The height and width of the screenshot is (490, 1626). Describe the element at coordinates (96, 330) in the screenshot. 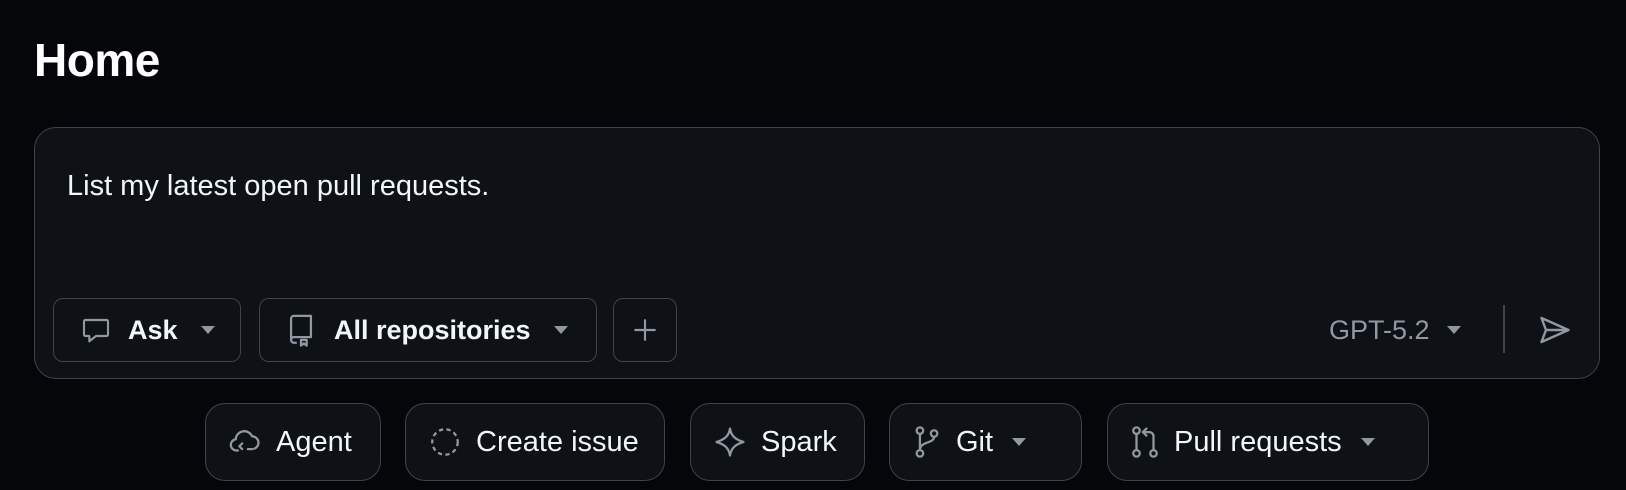

I see `comment-icon` at that location.